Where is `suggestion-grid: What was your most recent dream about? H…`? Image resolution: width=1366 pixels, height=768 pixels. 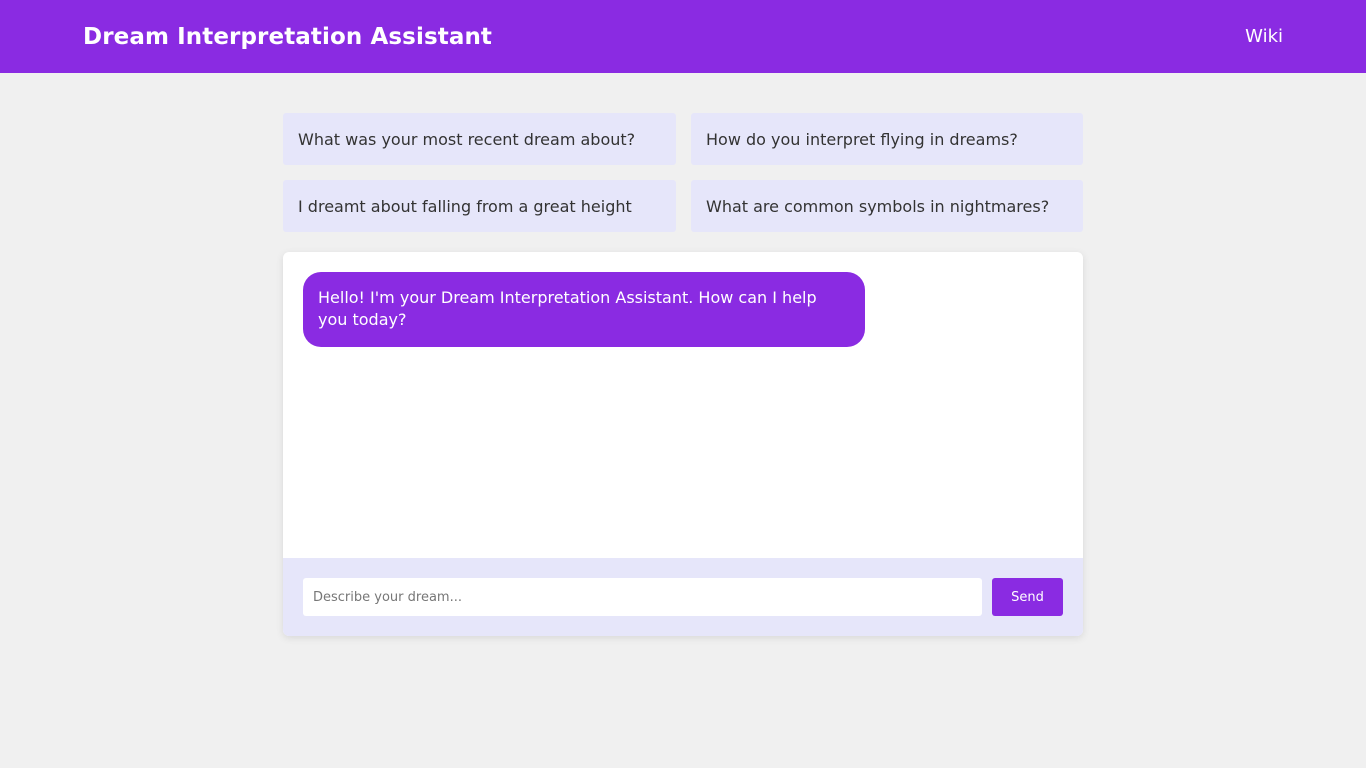
suggestion-grid: What was your most recent dream about? H… is located at coordinates (683, 172).